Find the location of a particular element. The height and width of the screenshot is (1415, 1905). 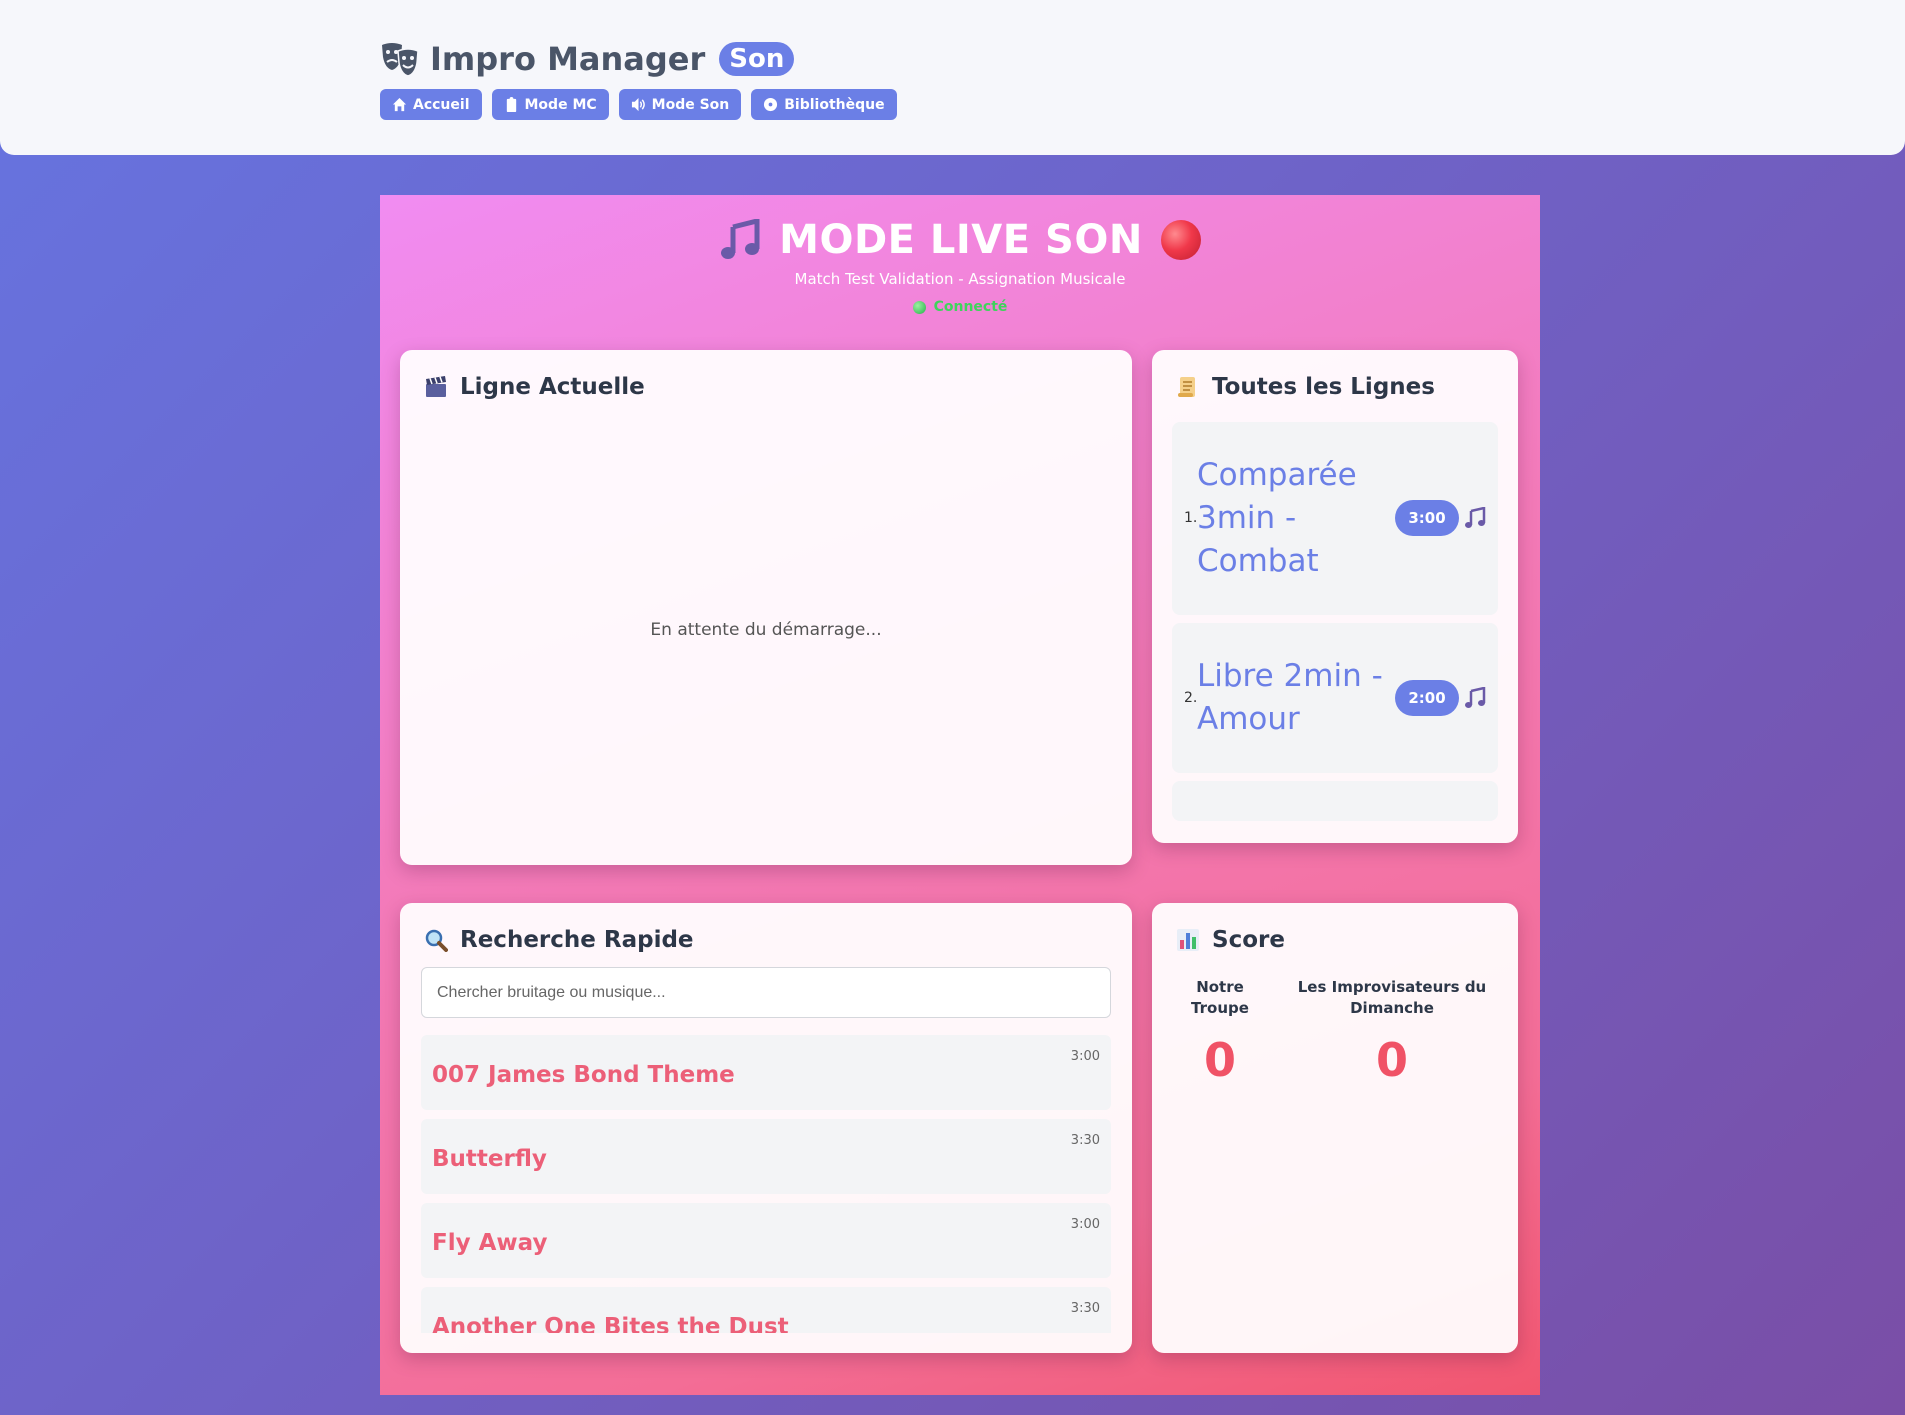

theater-masks-icon is located at coordinates (400, 60).